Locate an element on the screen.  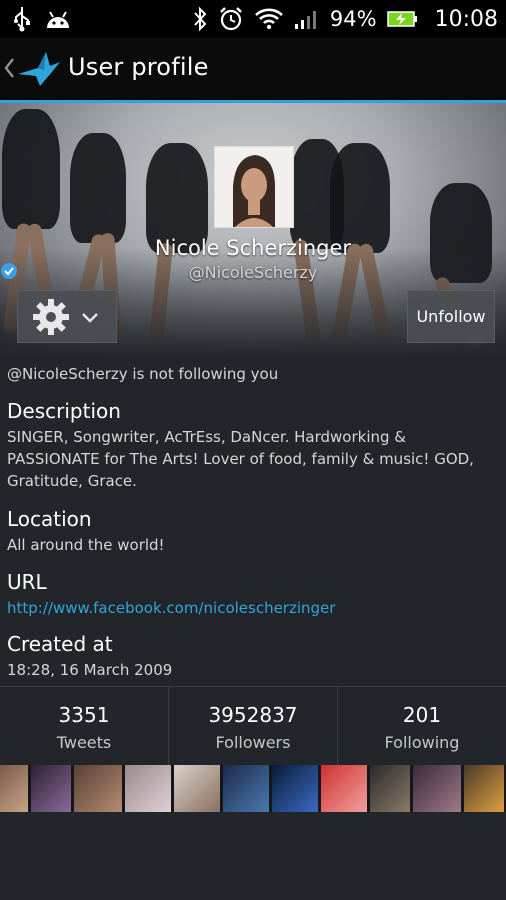
battery-charging-icon is located at coordinates (401, 19).